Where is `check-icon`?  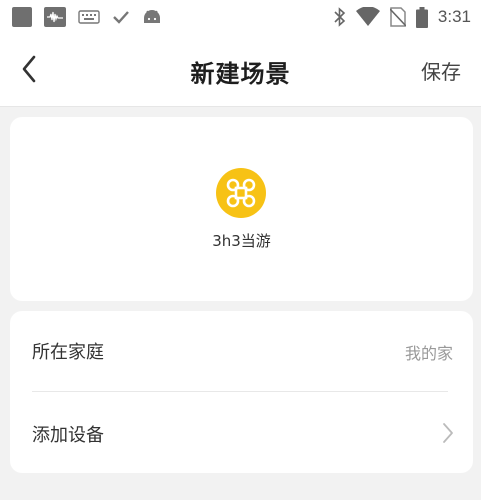 check-icon is located at coordinates (121, 17).